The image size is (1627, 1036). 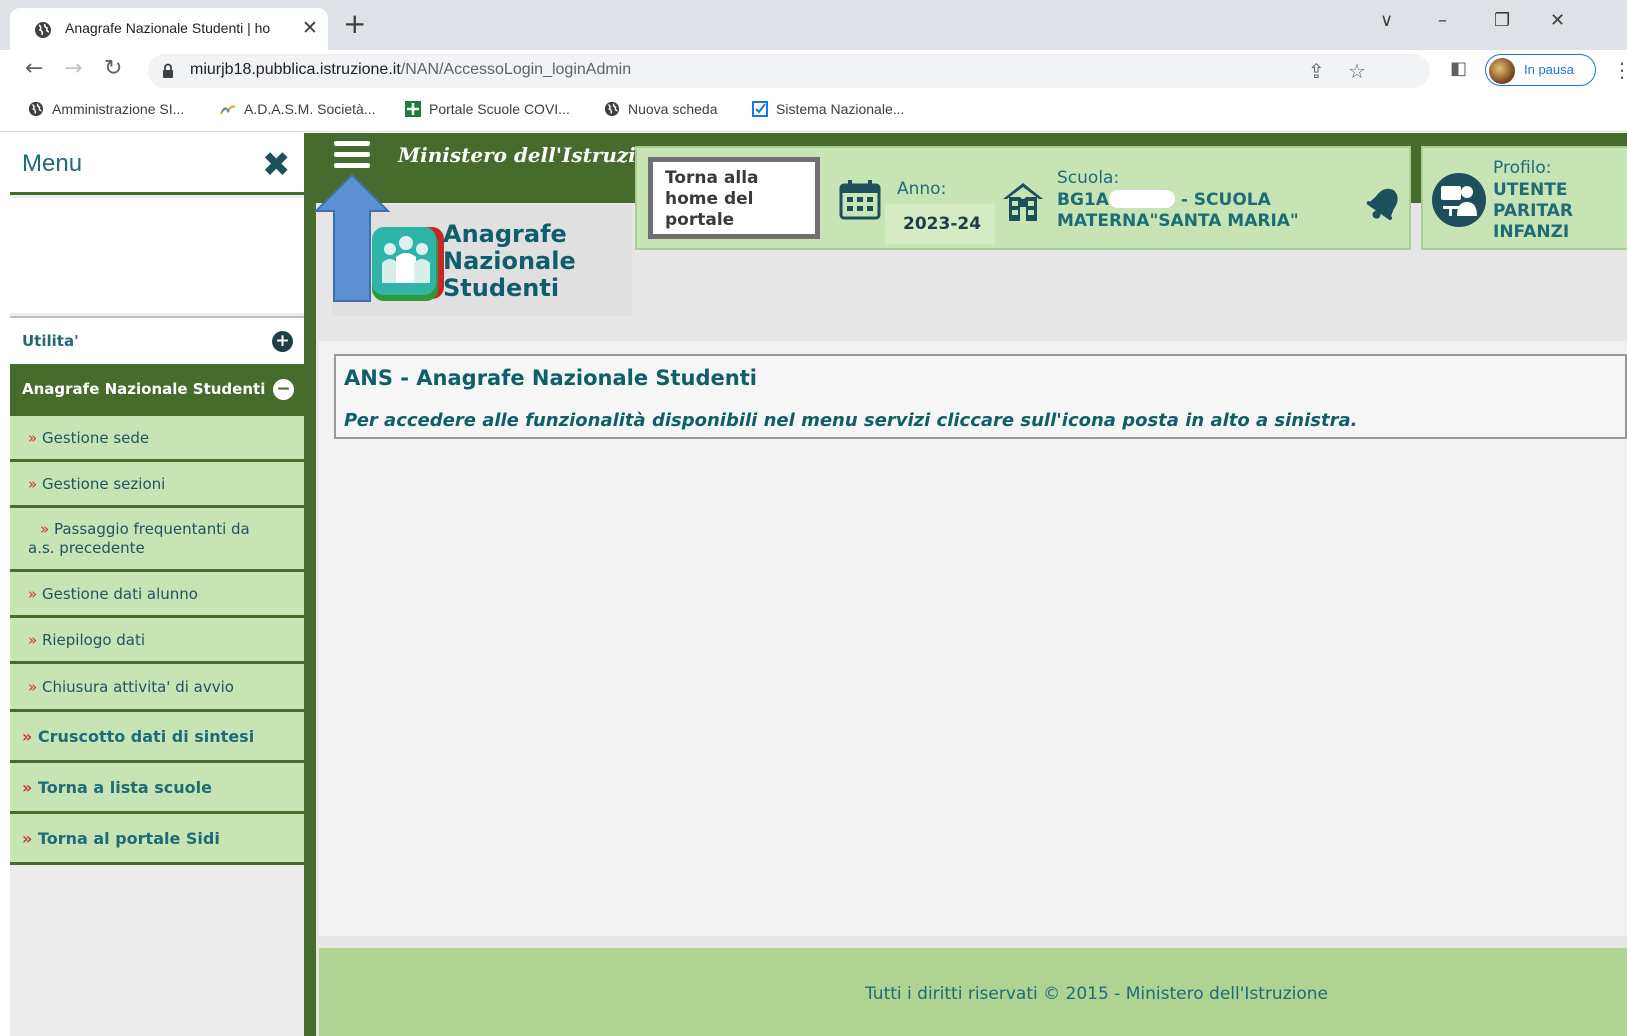 I want to click on sidebar-item-label: Torna al portale Sidi, so click(x=128, y=838).